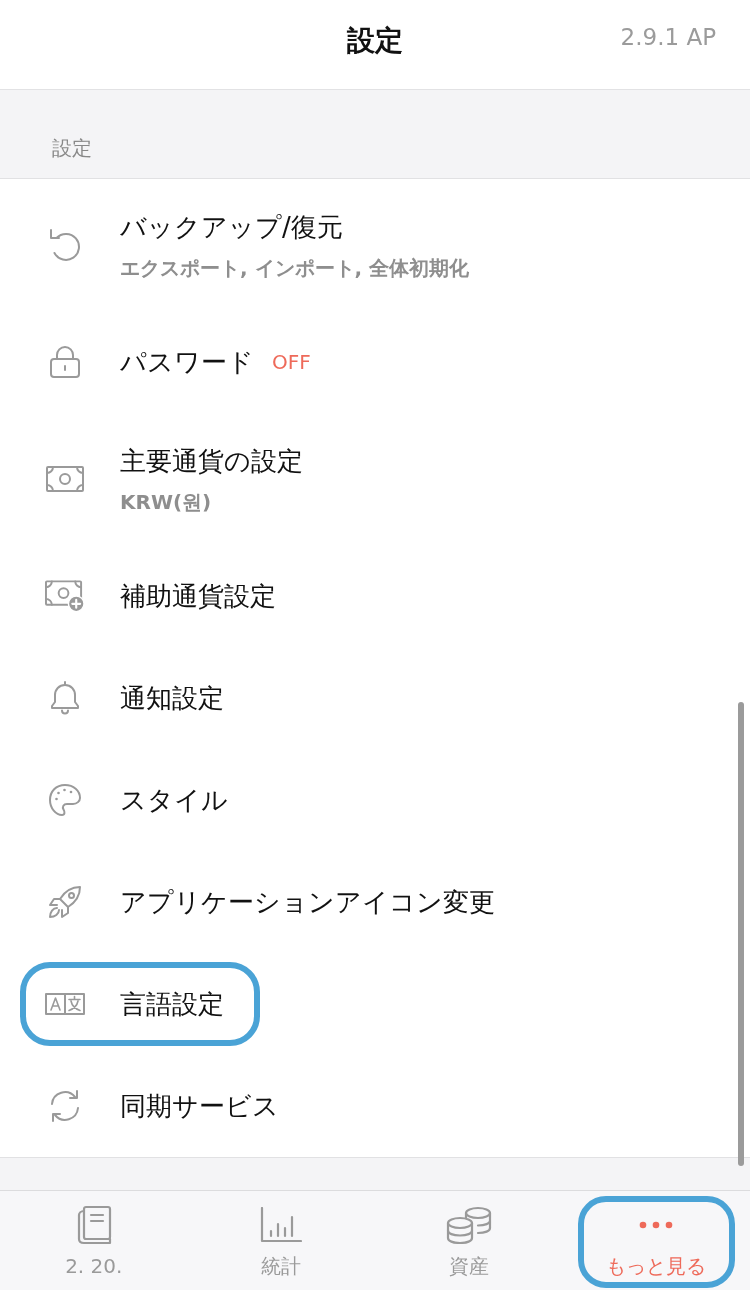 This screenshot has height=1290, width=750. Describe the element at coordinates (65, 902) in the screenshot. I see `rocket-icon` at that location.